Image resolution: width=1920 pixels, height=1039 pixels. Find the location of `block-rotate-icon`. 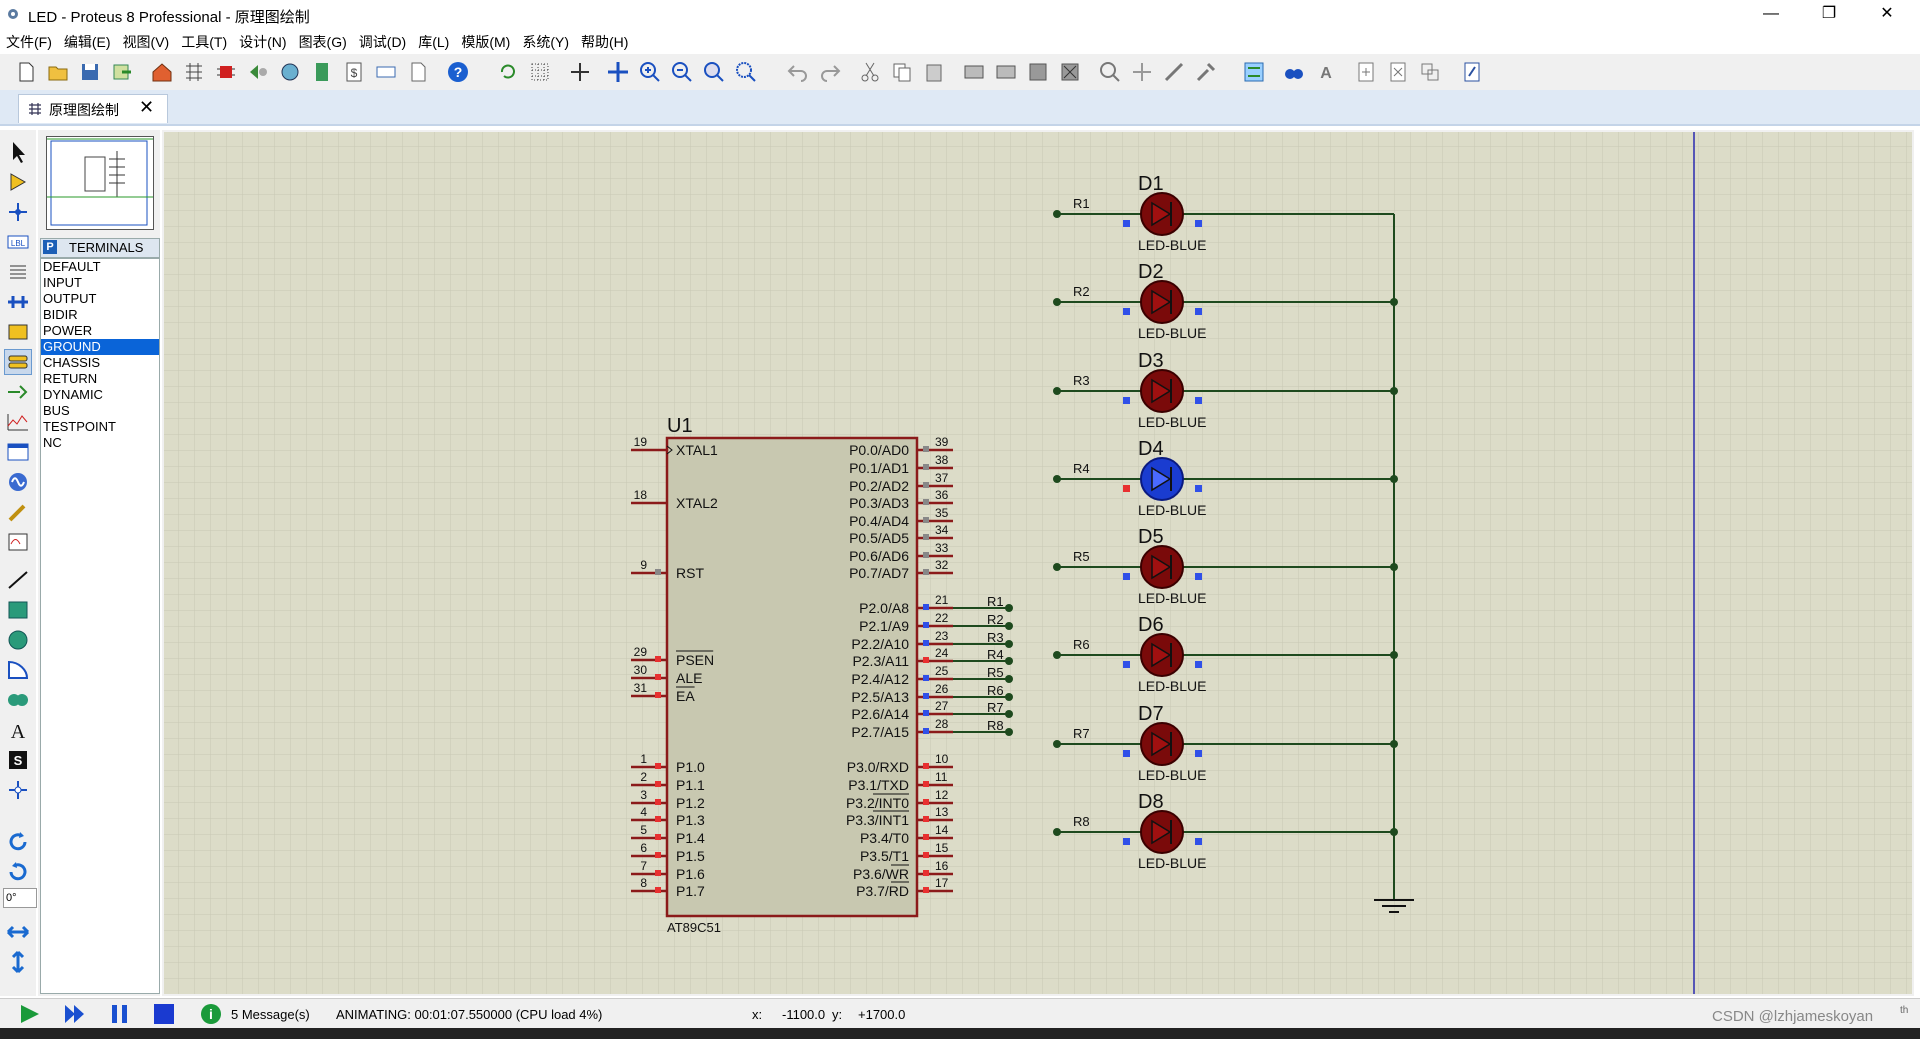

block-rotate-icon is located at coordinates (1038, 72).